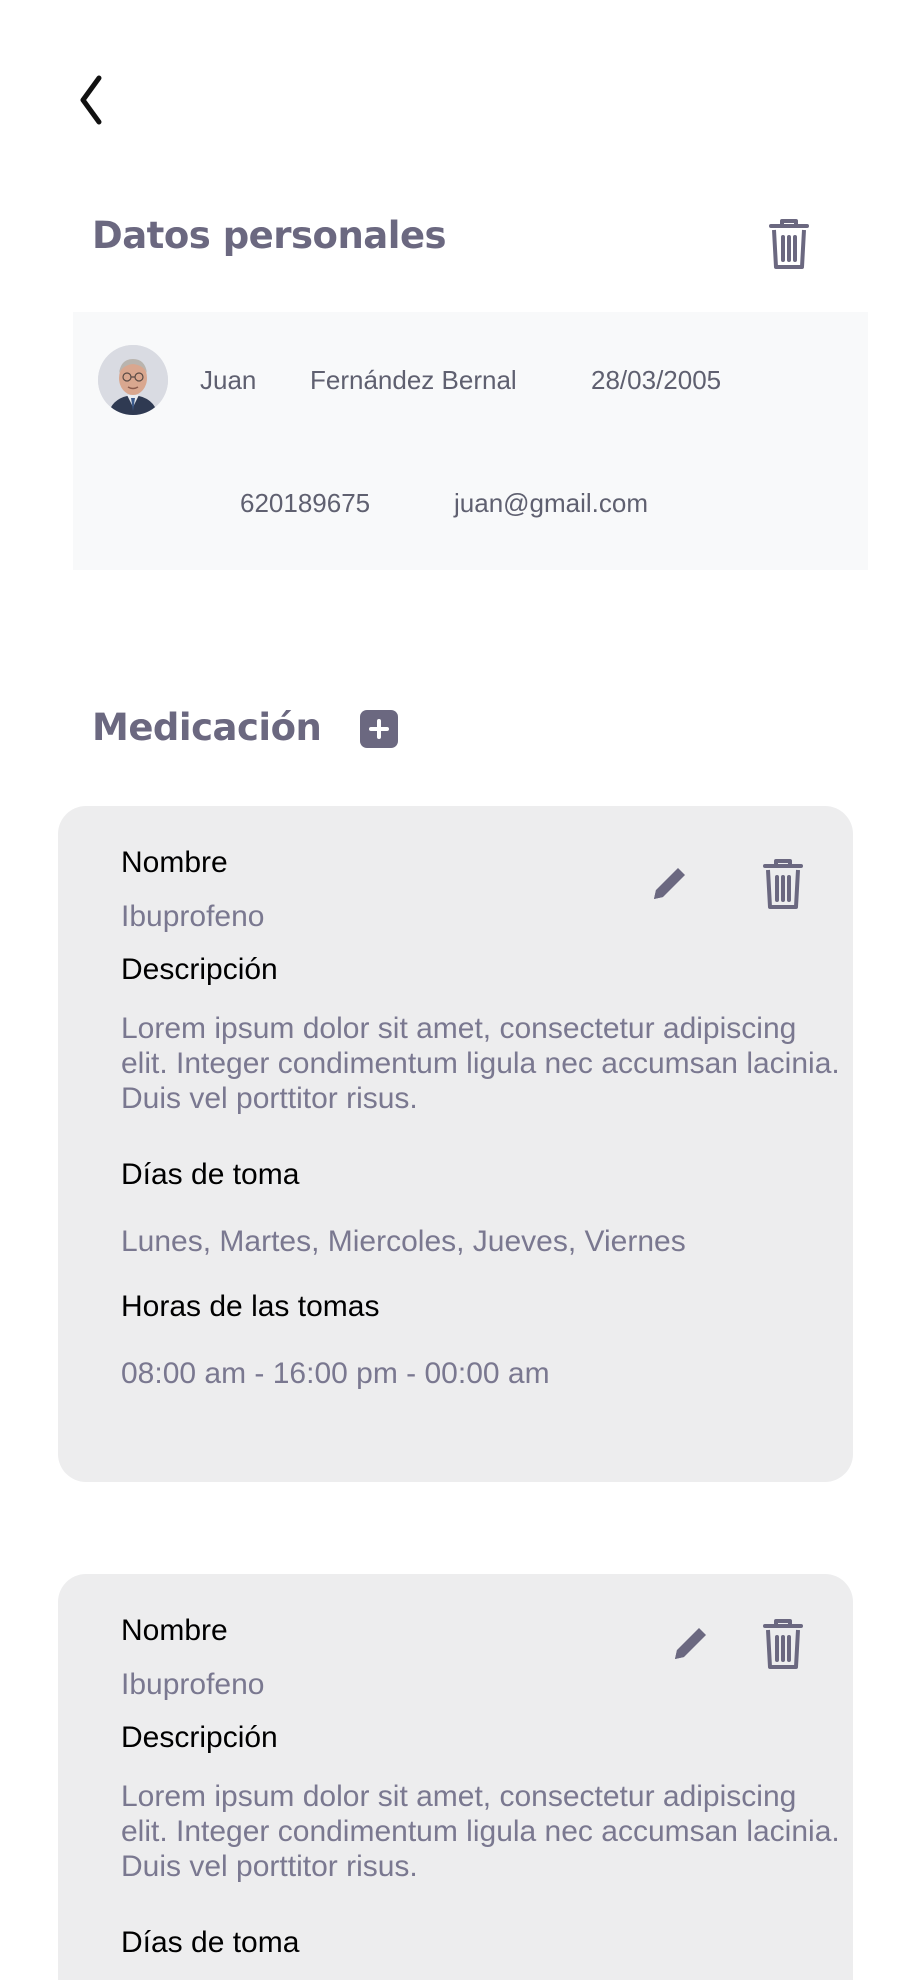 The width and height of the screenshot is (910, 1980). What do you see at coordinates (413, 380) in the screenshot?
I see `patient-last-name: Fernández Bernal` at bounding box center [413, 380].